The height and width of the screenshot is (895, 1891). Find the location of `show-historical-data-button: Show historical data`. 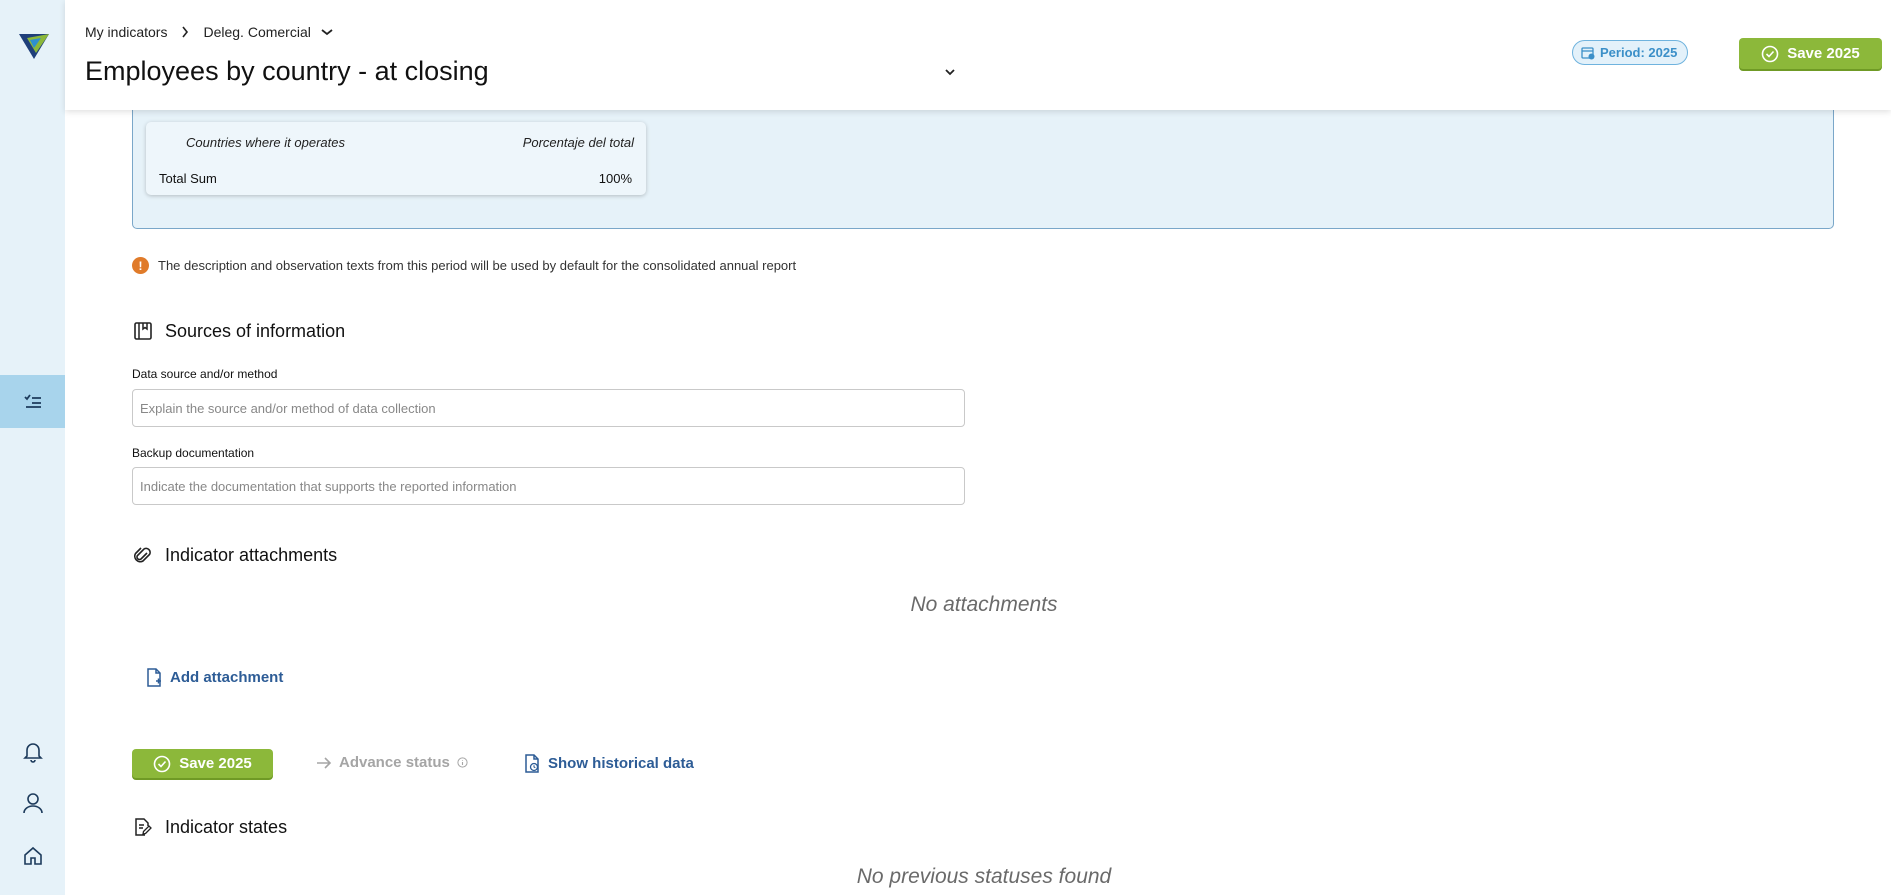

show-historical-data-button: Show historical data is located at coordinates (609, 763).